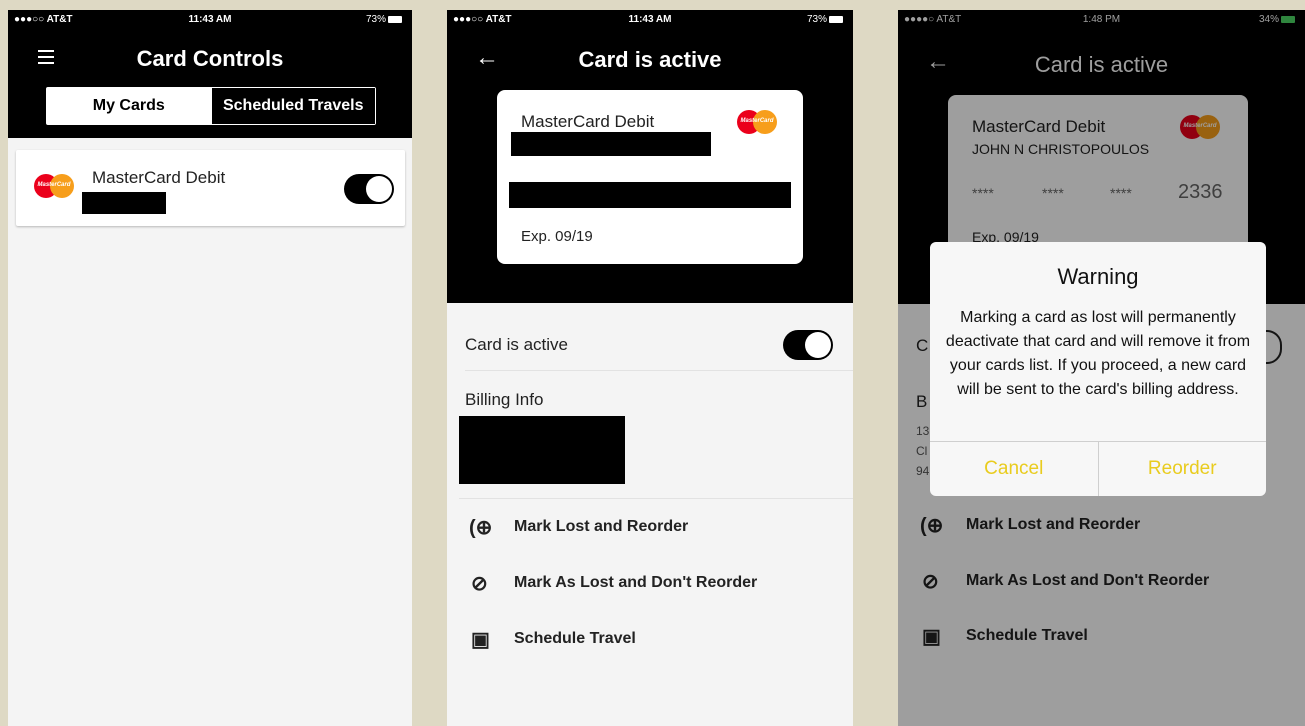 The width and height of the screenshot is (1305, 726). What do you see at coordinates (210, 58) in the screenshot?
I see `page-title: Card Controls` at bounding box center [210, 58].